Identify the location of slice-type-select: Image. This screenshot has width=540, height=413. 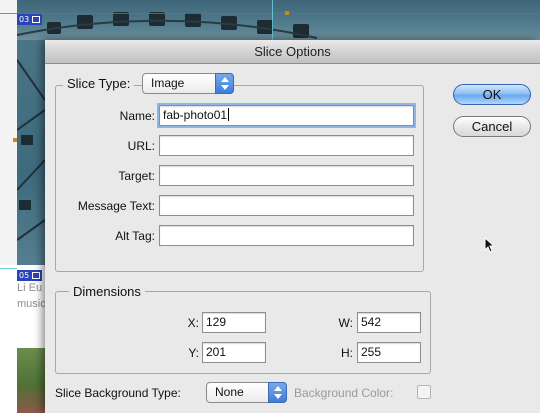
(188, 83).